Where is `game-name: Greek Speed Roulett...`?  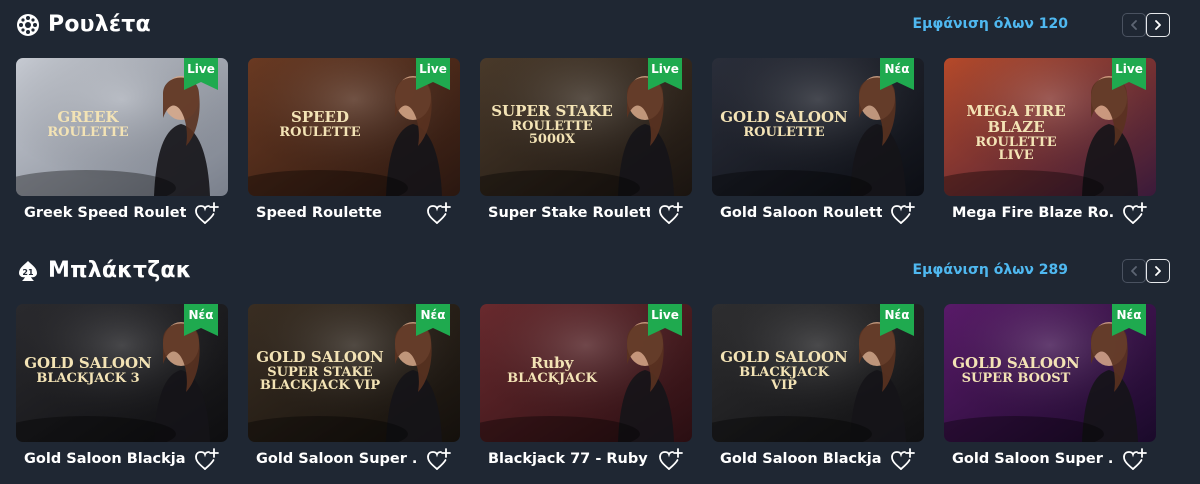
game-name: Greek Speed Roulett... is located at coordinates (105, 213).